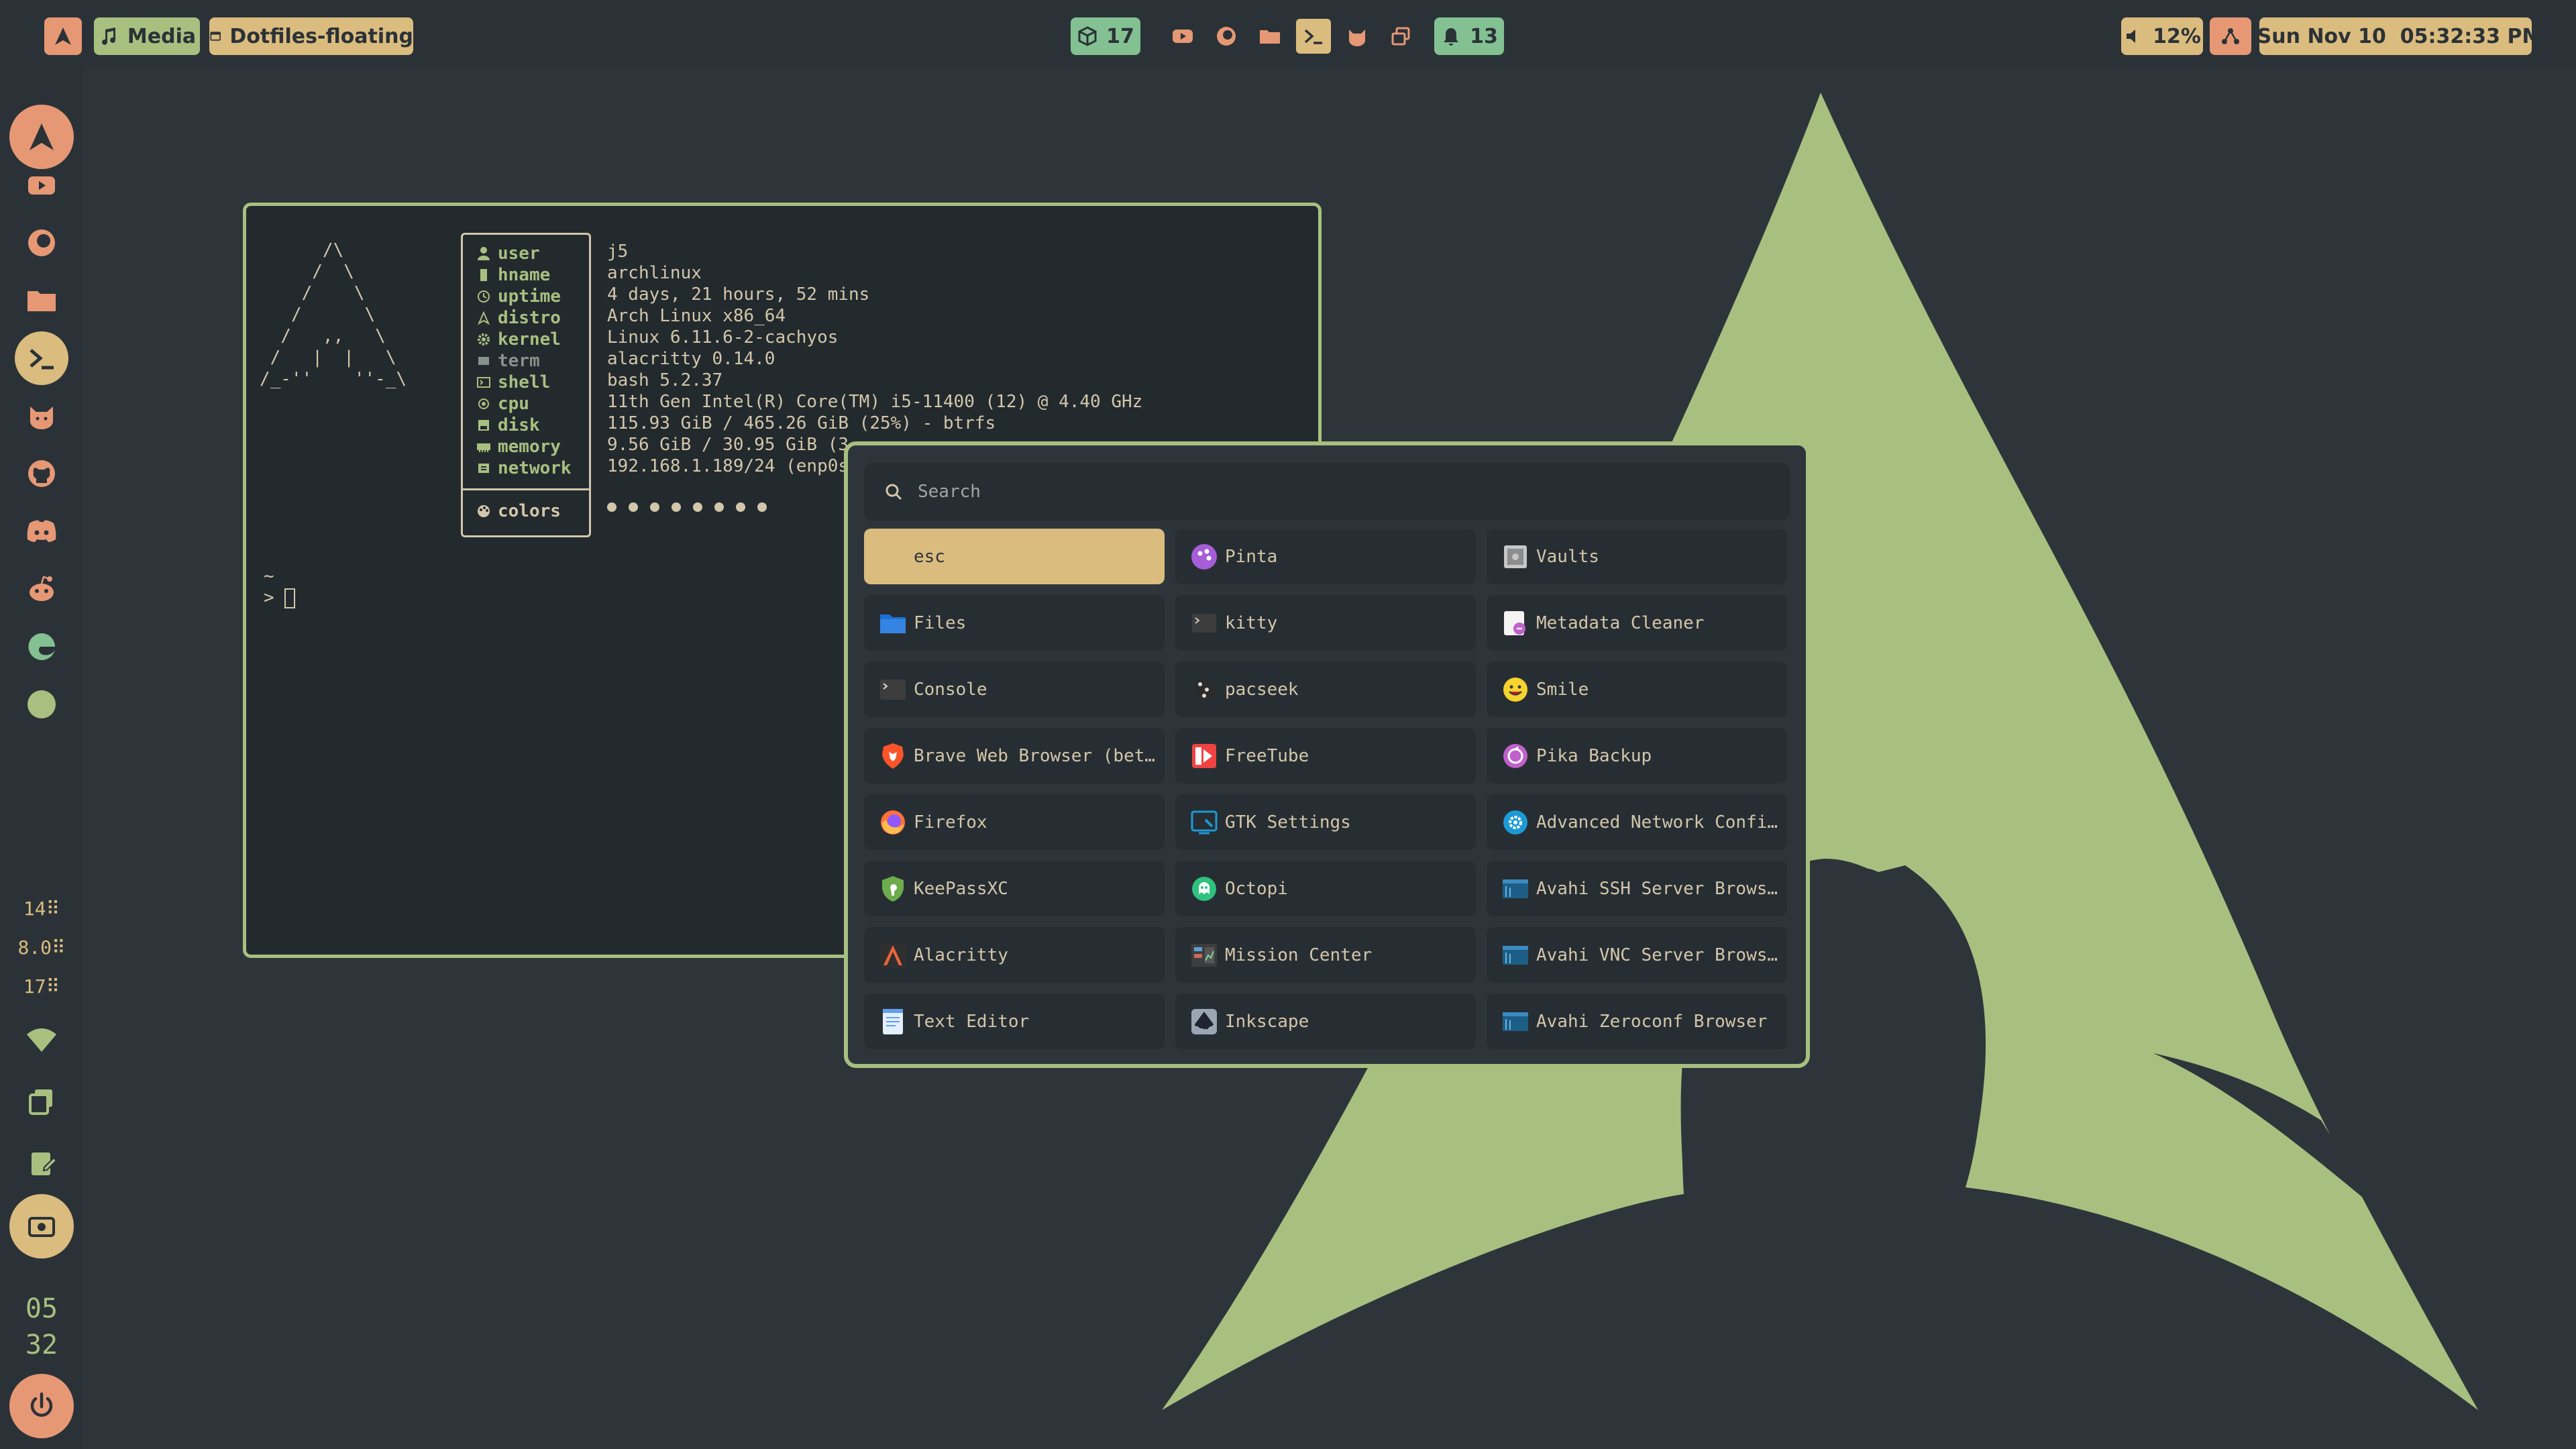  I want to click on circle-icon, so click(42, 704).